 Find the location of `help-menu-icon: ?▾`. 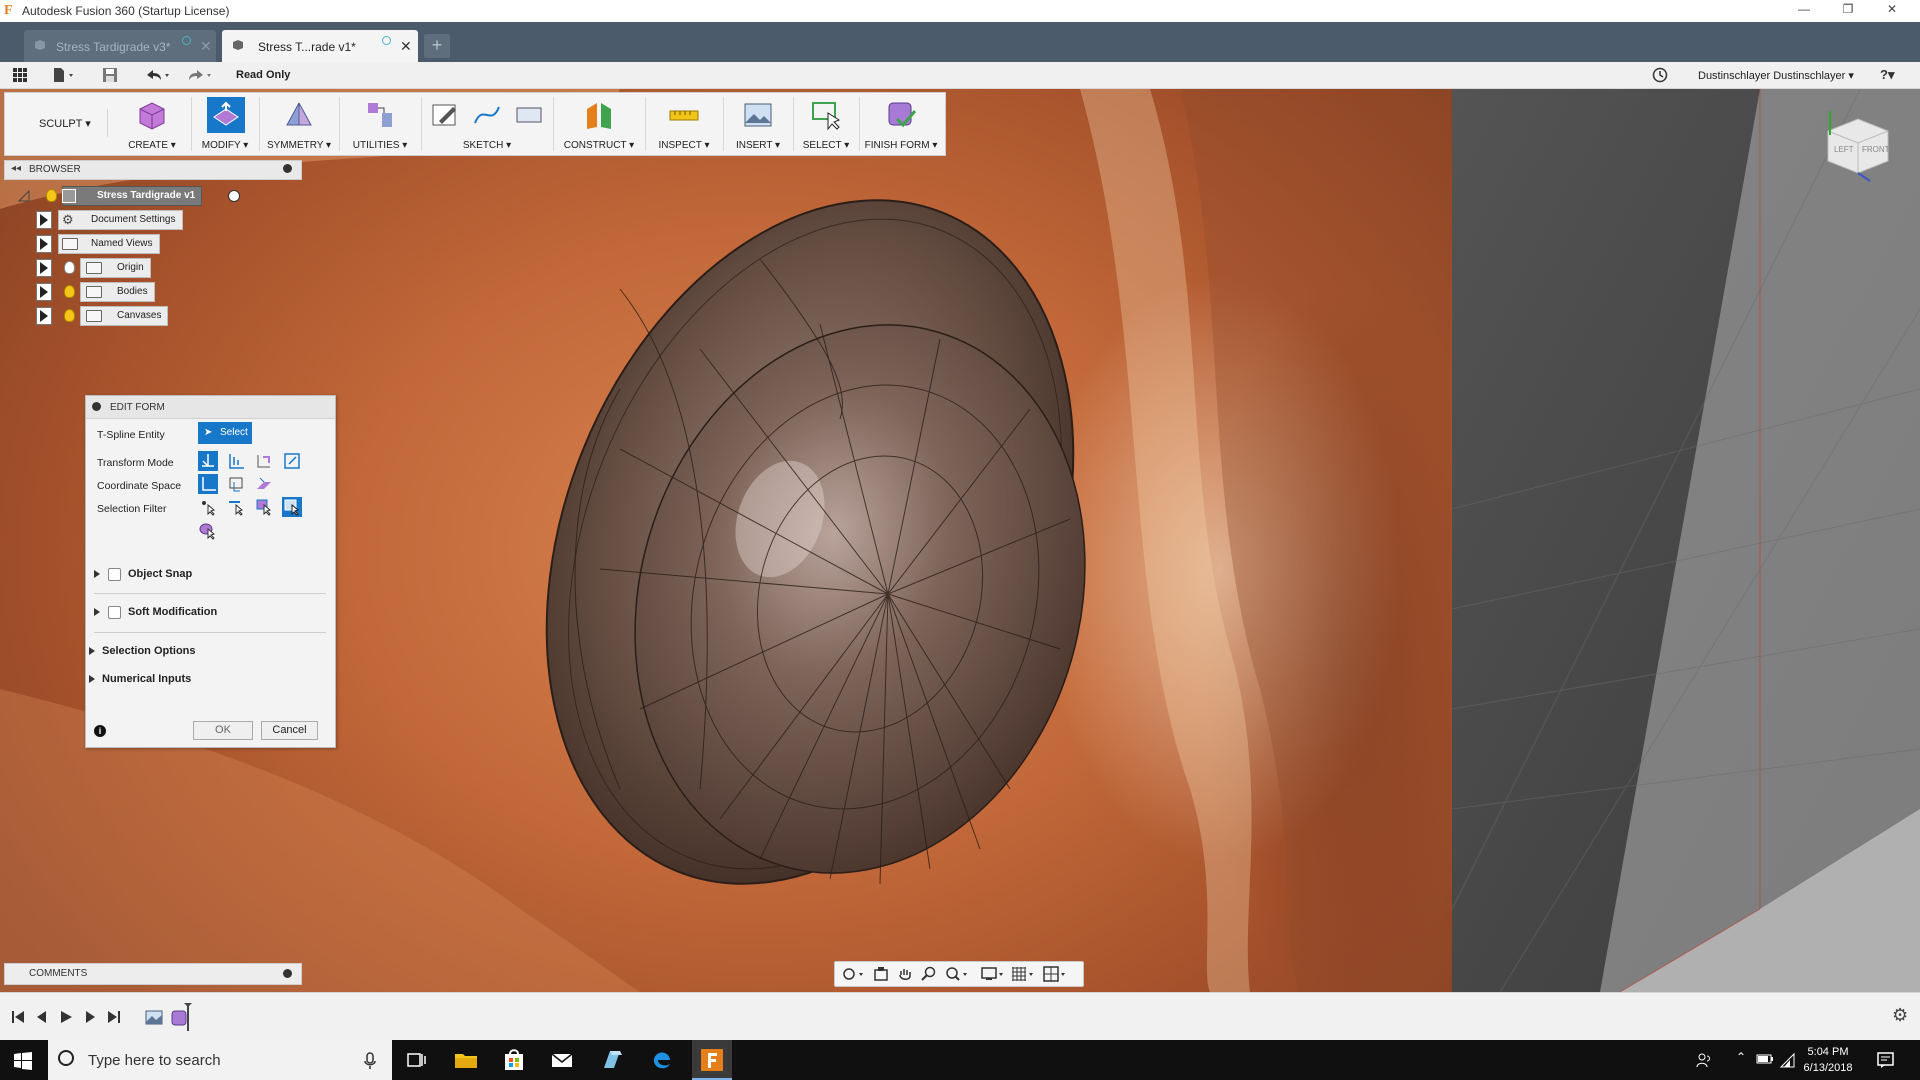

help-menu-icon: ?▾ is located at coordinates (1887, 75).